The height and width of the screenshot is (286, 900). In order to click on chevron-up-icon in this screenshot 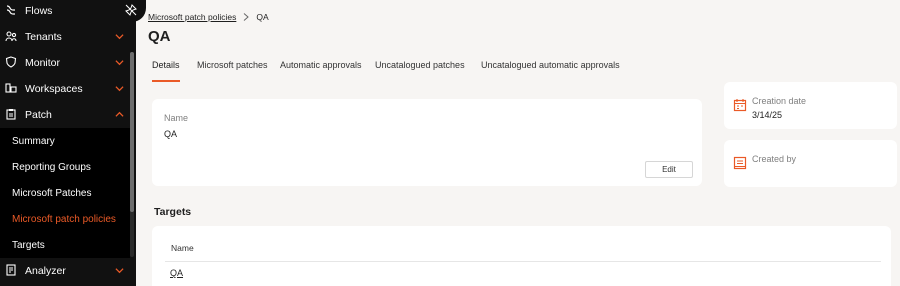, I will do `click(119, 114)`.